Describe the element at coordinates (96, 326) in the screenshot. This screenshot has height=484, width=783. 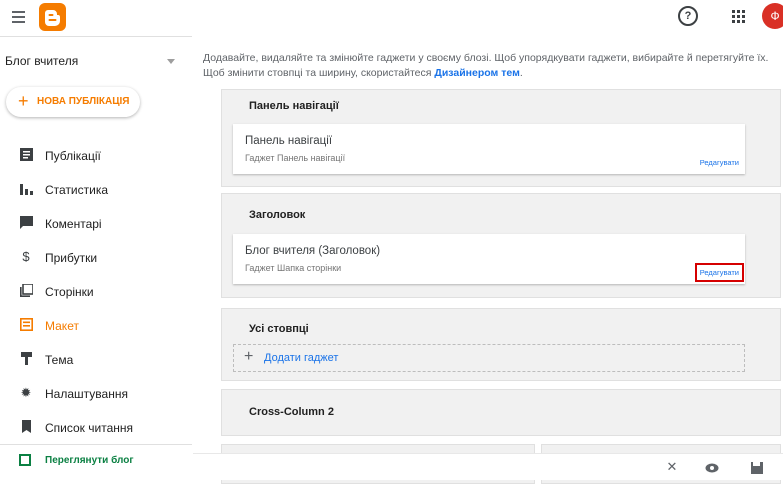
I see `sidebar-item-layout: Макет` at that location.